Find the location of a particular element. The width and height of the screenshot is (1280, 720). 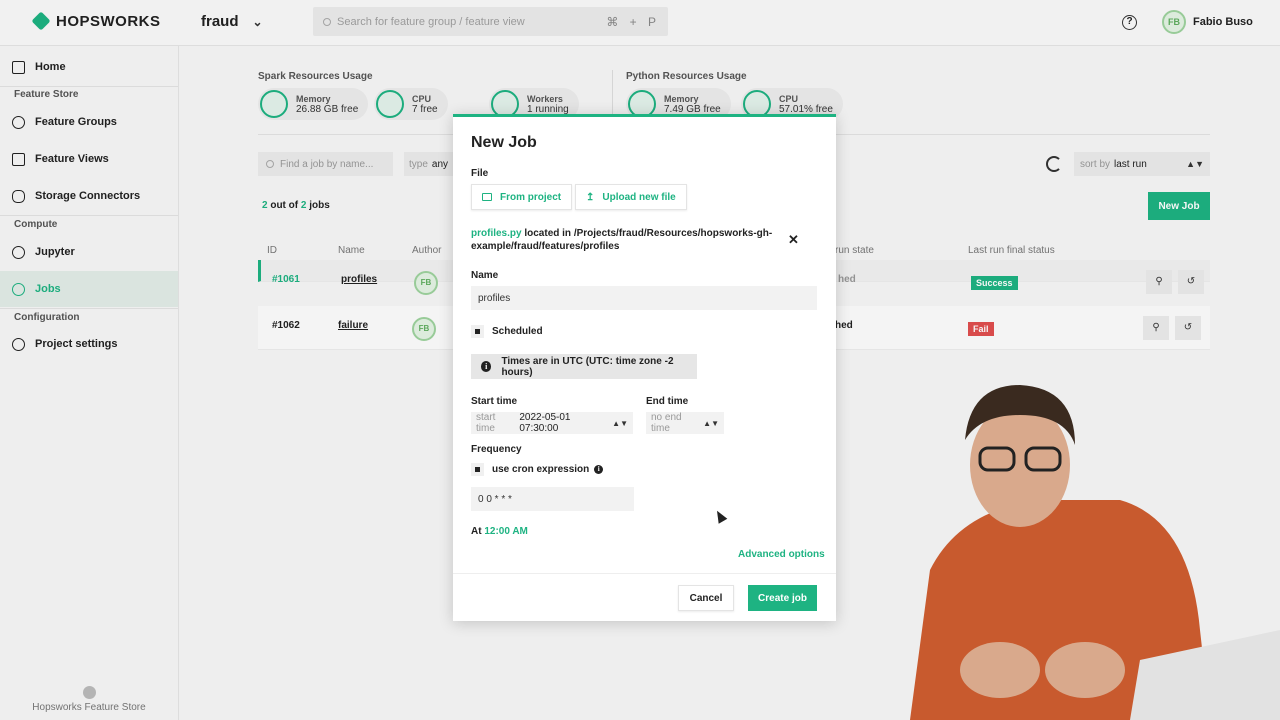

at-value: 12:00 AM is located at coordinates (506, 531).